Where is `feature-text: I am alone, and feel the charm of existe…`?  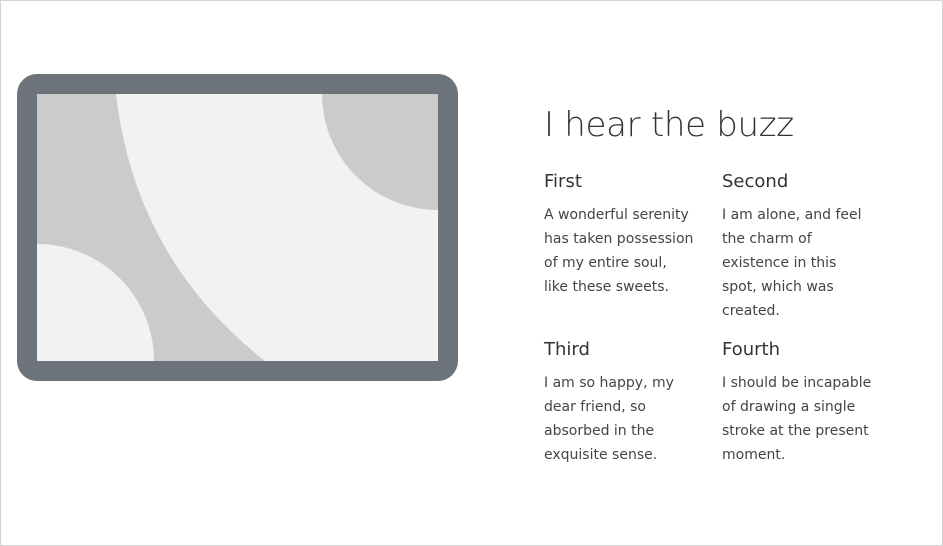
feature-text: I am alone, and feel the charm of existe… is located at coordinates (792, 263).